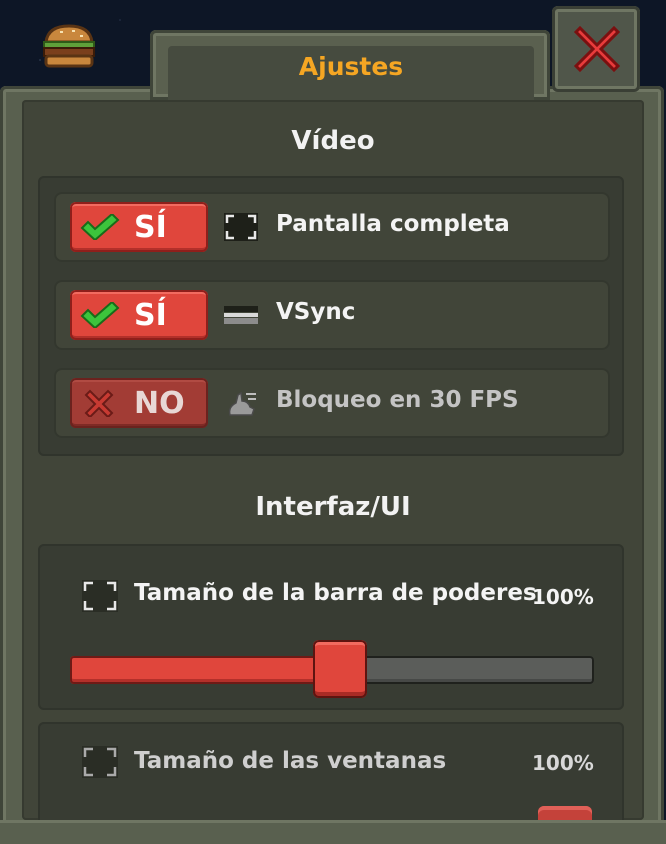 The width and height of the screenshot is (666, 844). I want to click on vsync-label: VSync, so click(316, 312).